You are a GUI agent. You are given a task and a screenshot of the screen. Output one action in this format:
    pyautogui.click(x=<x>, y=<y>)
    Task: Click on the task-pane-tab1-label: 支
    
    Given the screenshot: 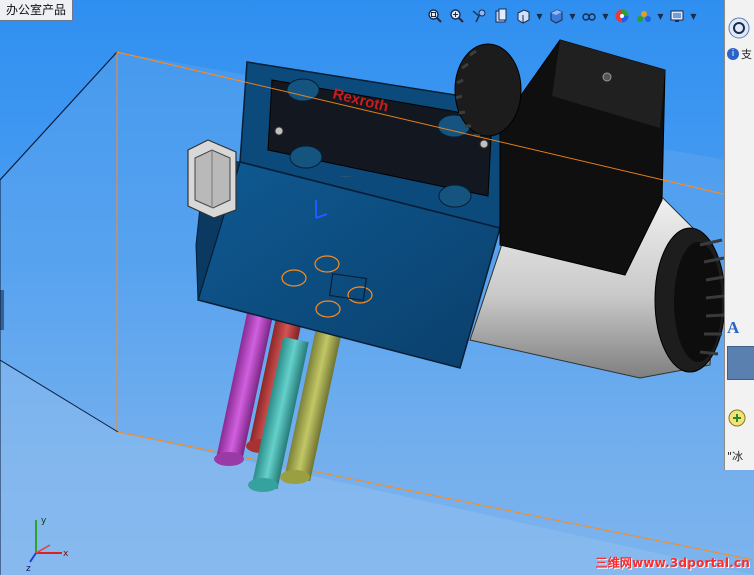 What is the action you would take?
    pyautogui.click(x=746, y=54)
    